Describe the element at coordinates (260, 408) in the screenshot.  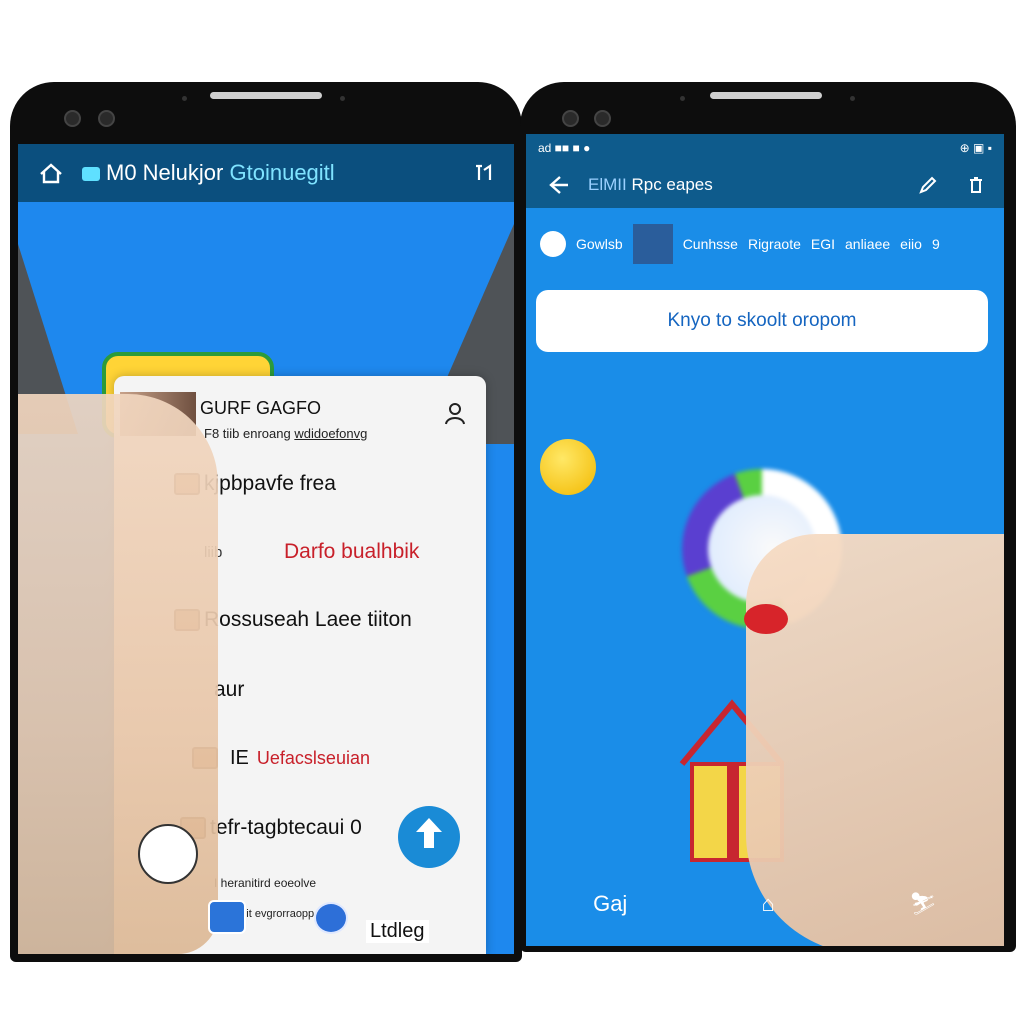
I see `menu-header-title: GURF GAGFO` at that location.